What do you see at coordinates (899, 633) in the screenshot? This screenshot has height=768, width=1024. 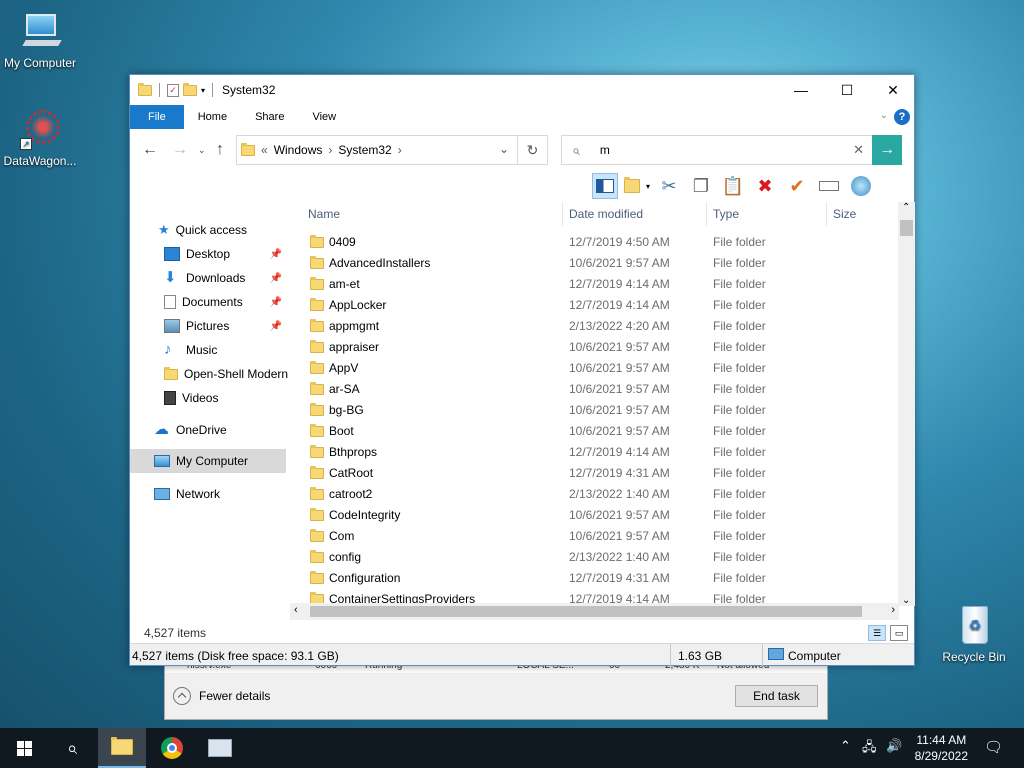 I see `large-icons-view-button: ▭` at bounding box center [899, 633].